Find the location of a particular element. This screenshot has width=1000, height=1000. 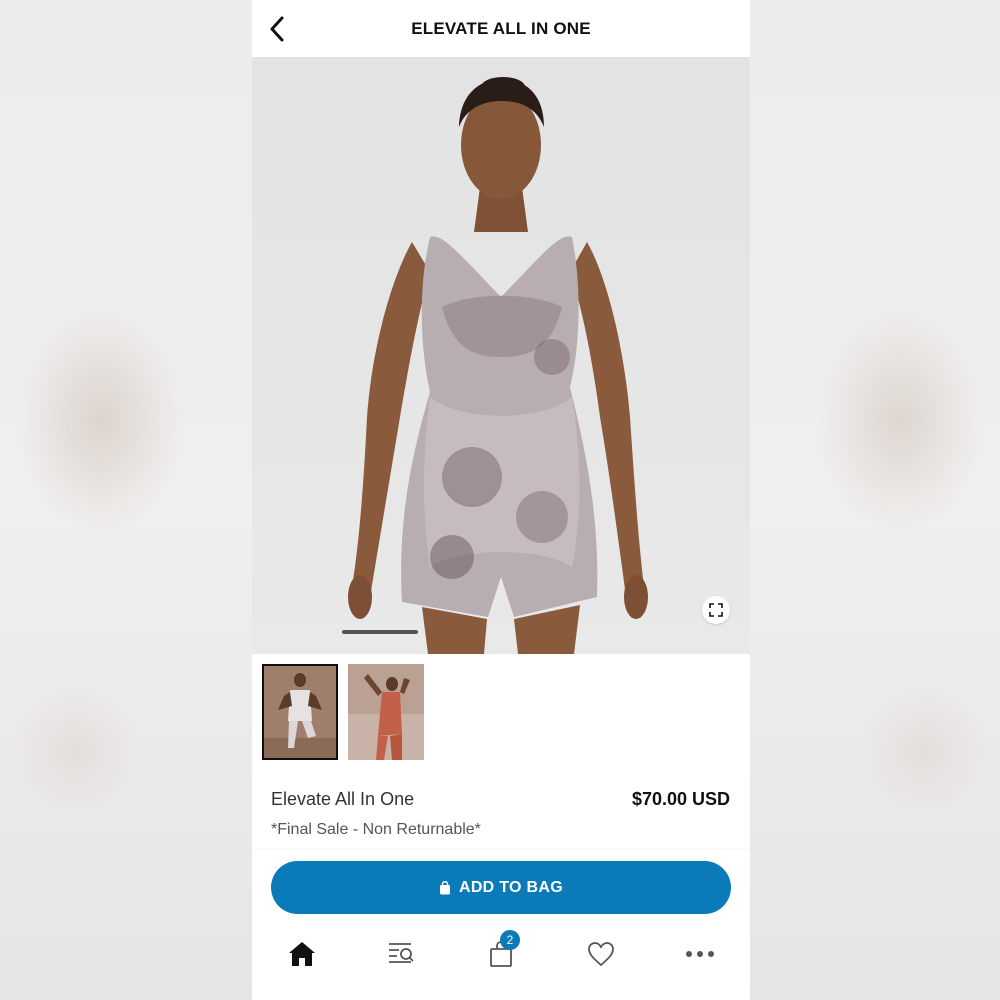

expand-button is located at coordinates (716, 610).